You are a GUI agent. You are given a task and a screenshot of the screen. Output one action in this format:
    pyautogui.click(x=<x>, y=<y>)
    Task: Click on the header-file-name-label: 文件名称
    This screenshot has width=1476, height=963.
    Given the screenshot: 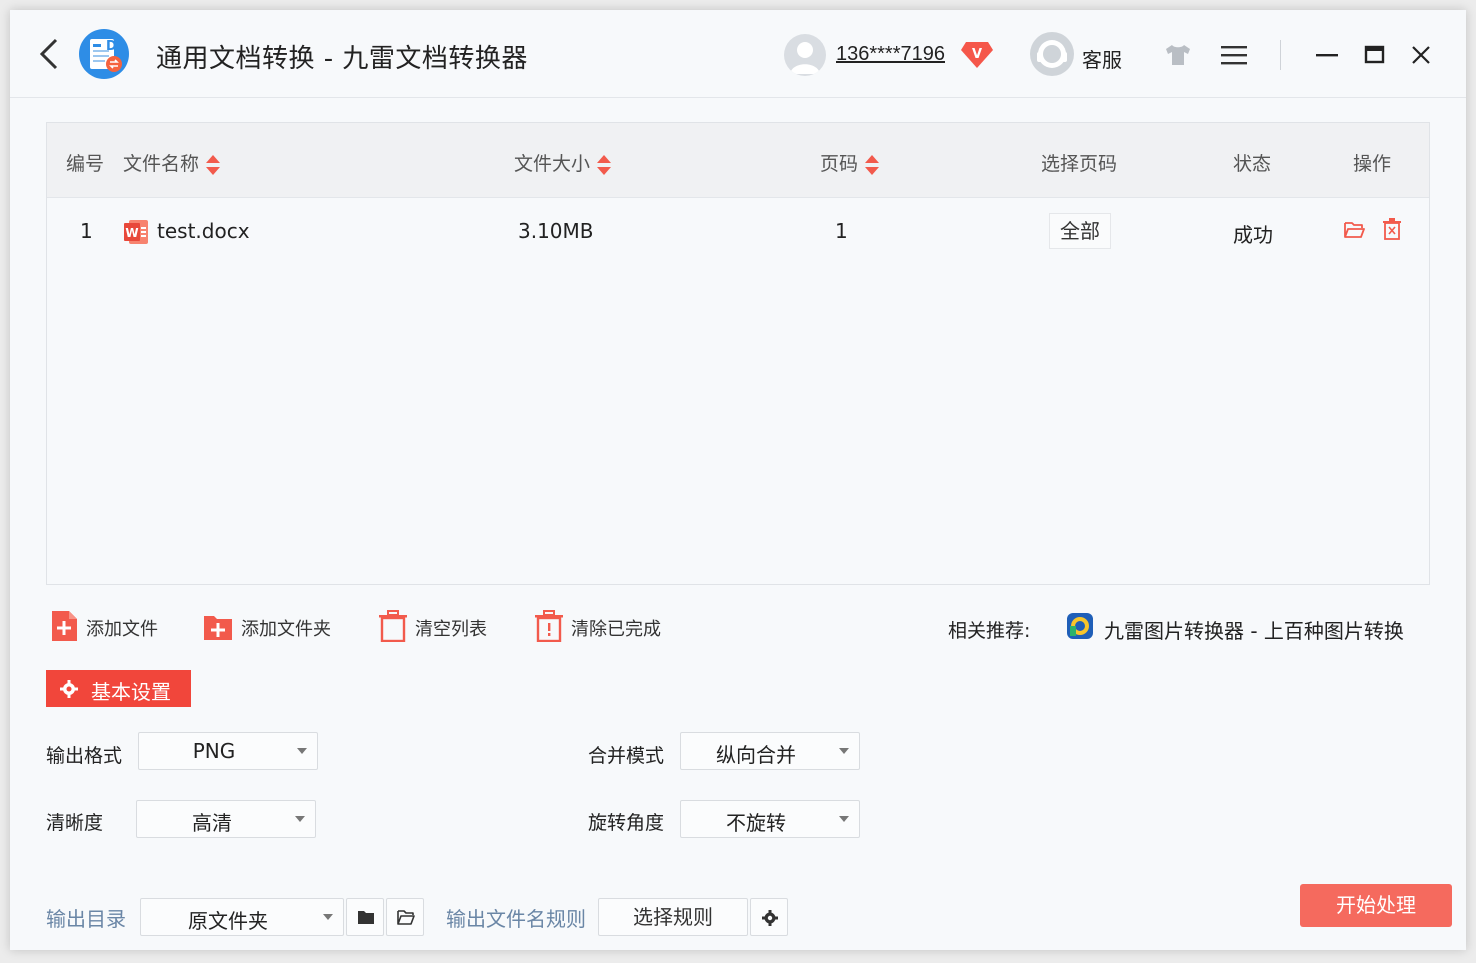 What is the action you would take?
    pyautogui.click(x=161, y=164)
    